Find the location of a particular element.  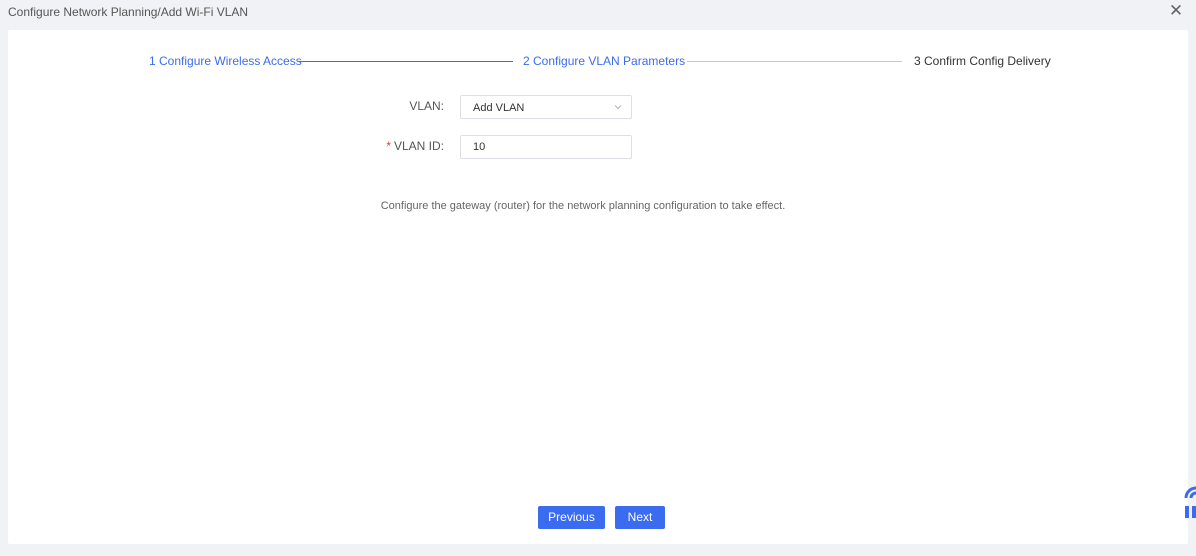

wizard-actions: Previous Next is located at coordinates (598, 518).